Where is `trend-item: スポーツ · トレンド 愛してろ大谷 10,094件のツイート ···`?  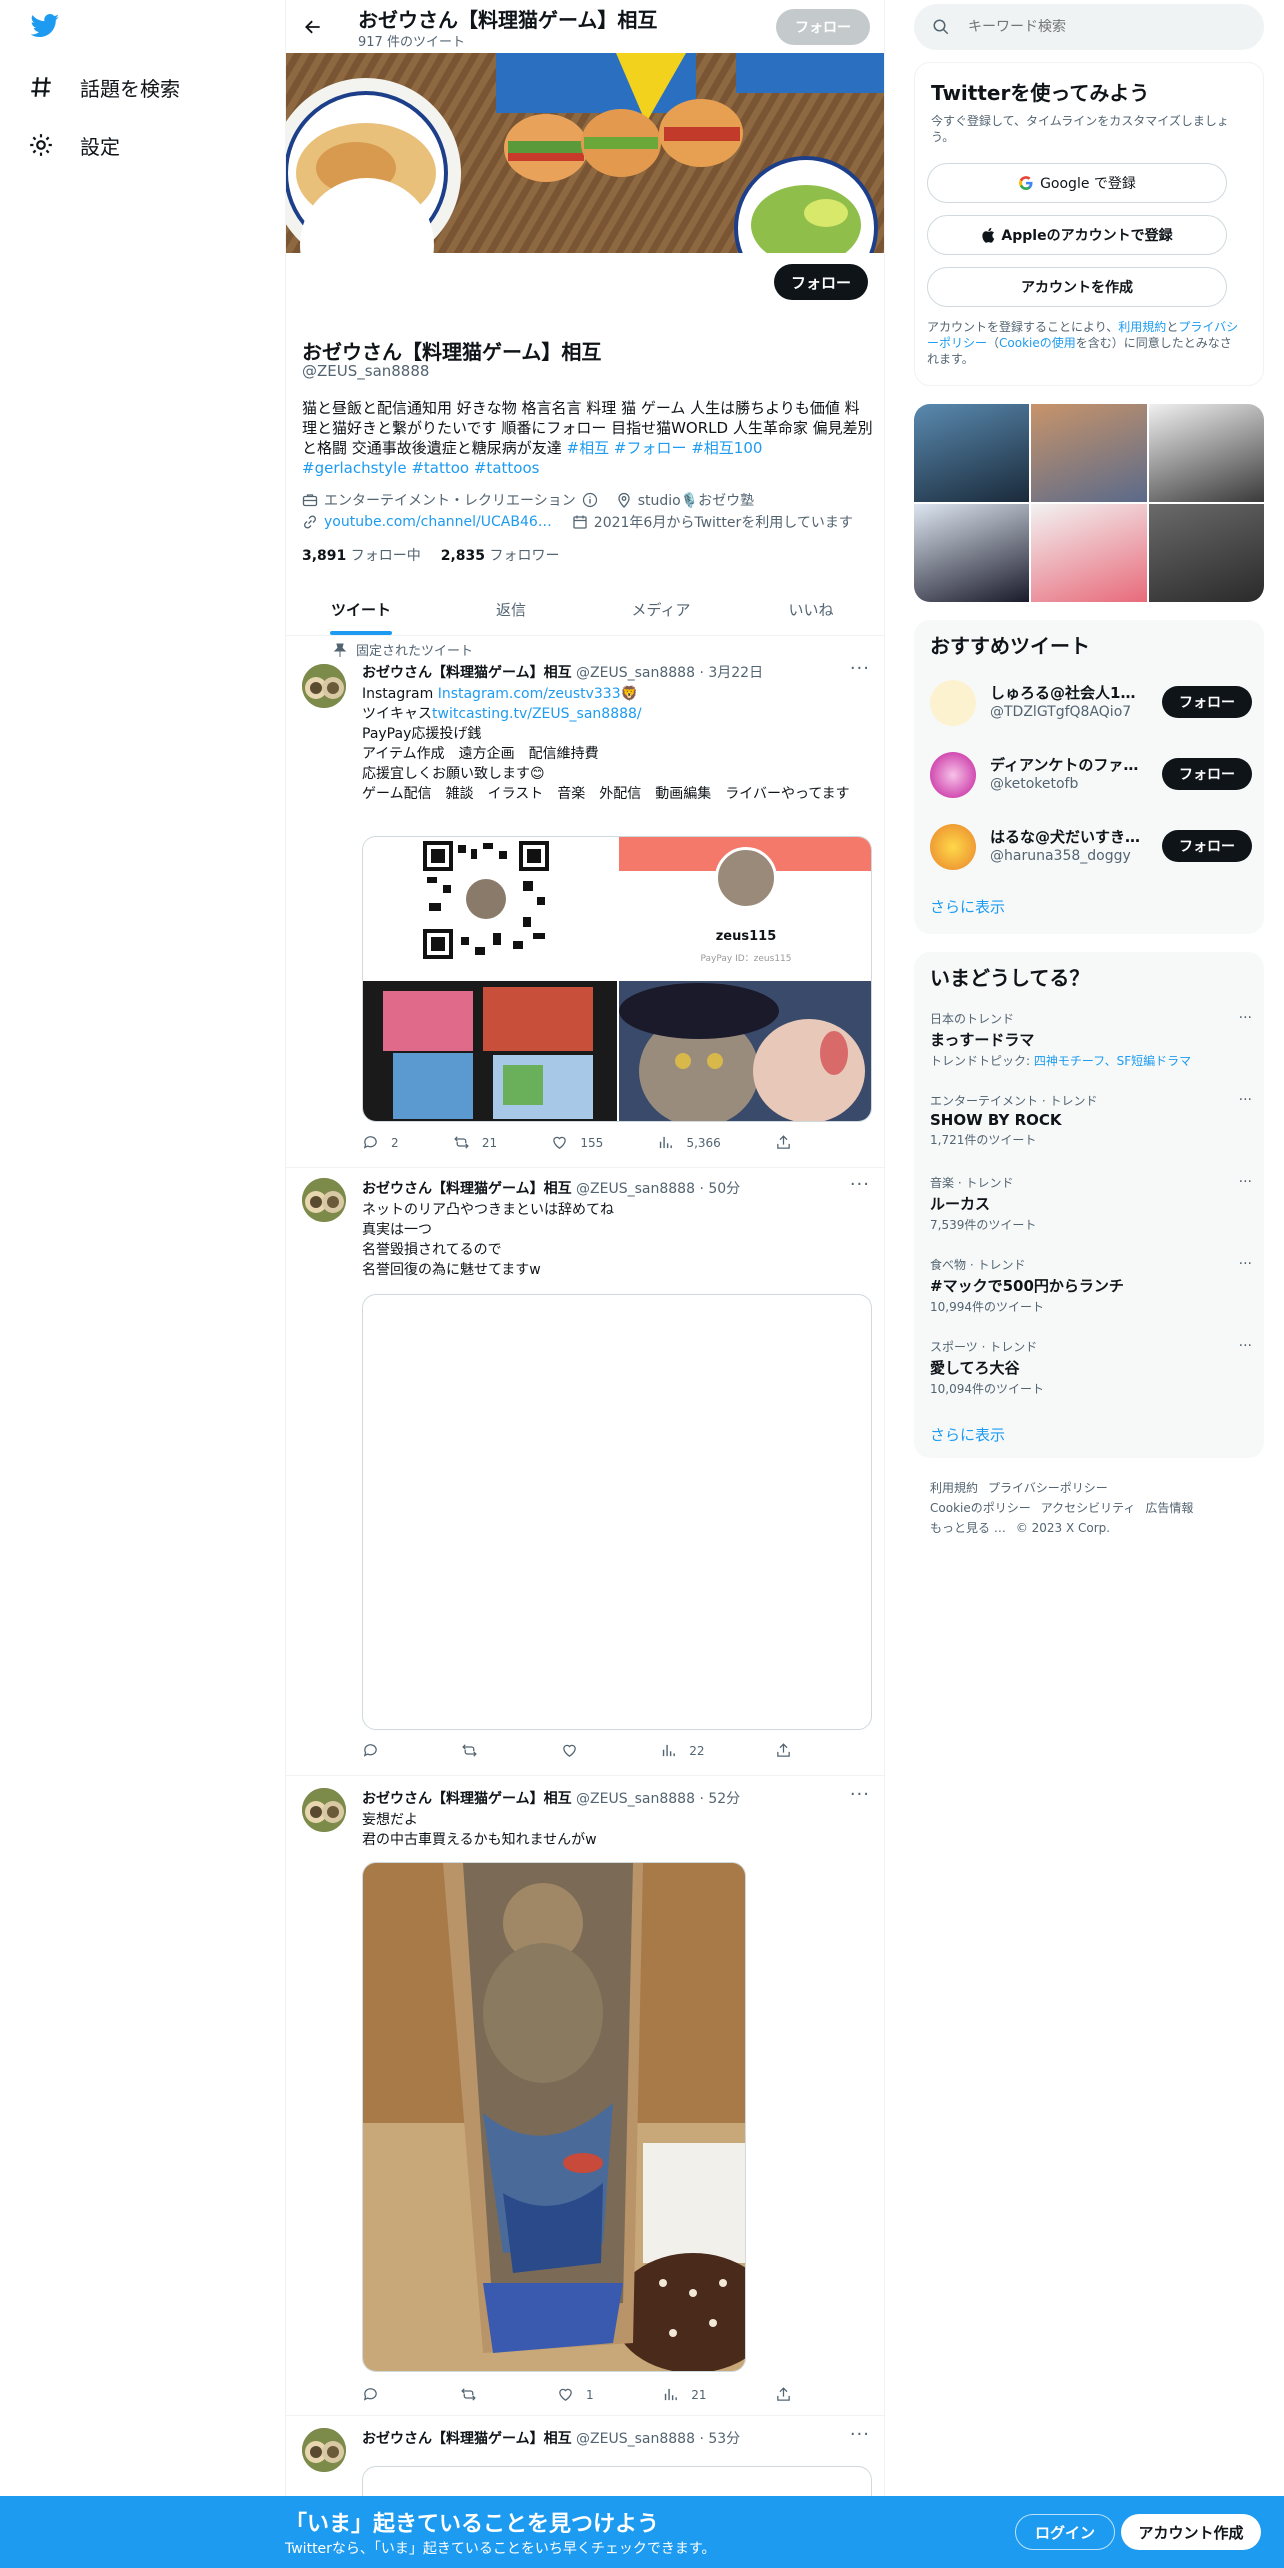
trend-item: スポーツ · トレンド 愛してろ大谷 10,094件のツイート ··· is located at coordinates (1091, 1367).